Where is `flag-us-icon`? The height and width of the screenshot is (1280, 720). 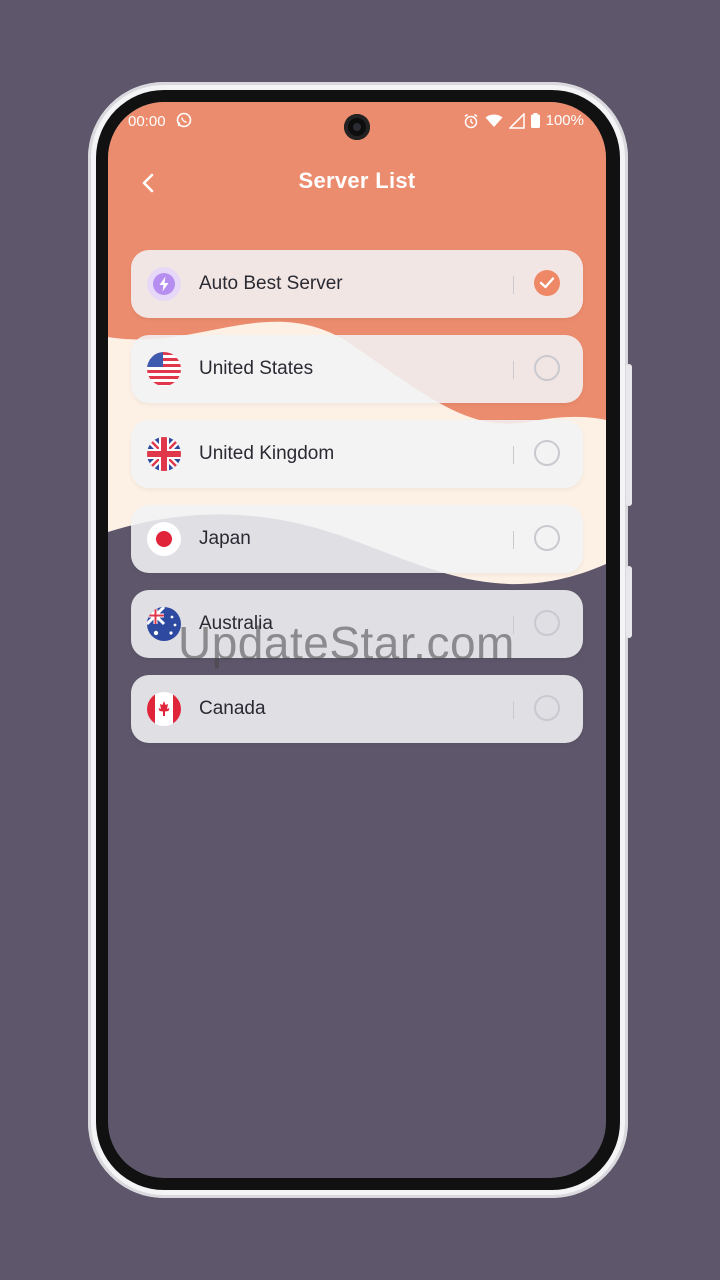 flag-us-icon is located at coordinates (164, 369).